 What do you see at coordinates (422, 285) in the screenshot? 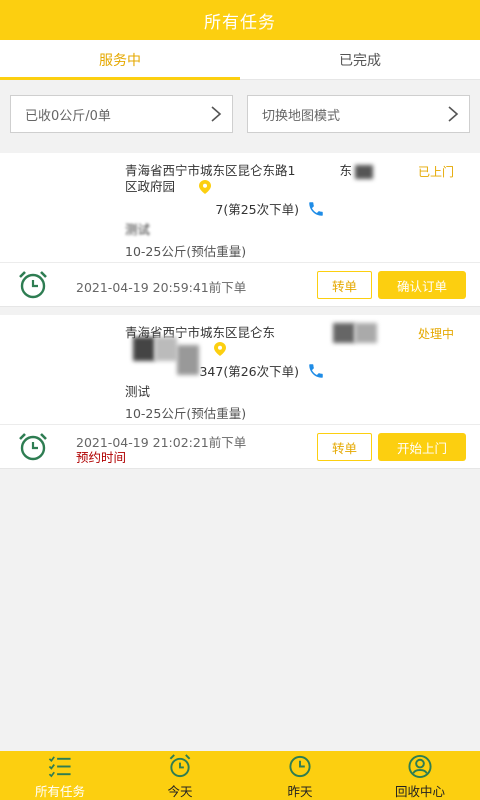
I see `confirm-order-button: 确认订单` at bounding box center [422, 285].